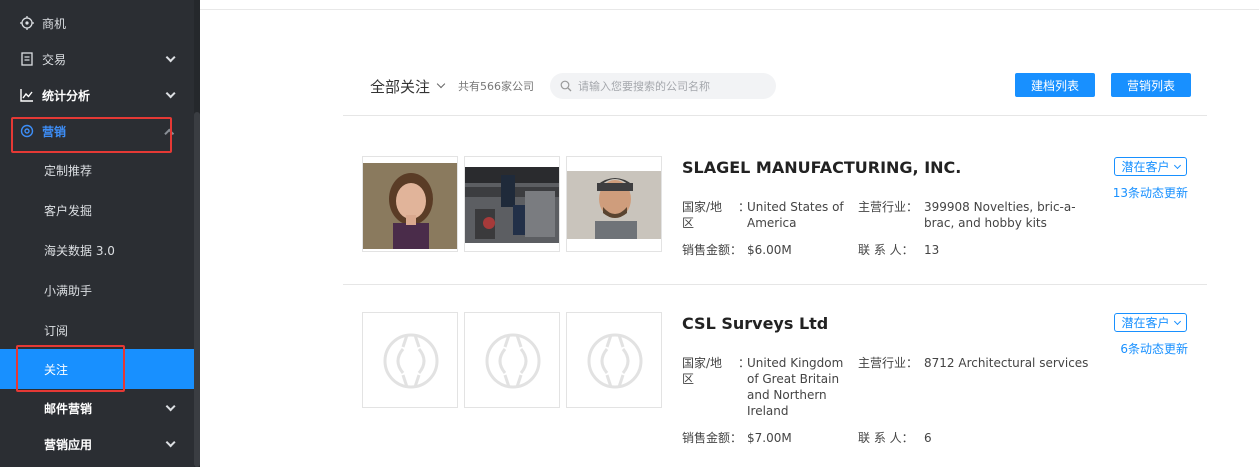 Image resolution: width=1259 pixels, height=467 pixels. What do you see at coordinates (1006, 363) in the screenshot?
I see `industry-value: 8712 Architectural services` at bounding box center [1006, 363].